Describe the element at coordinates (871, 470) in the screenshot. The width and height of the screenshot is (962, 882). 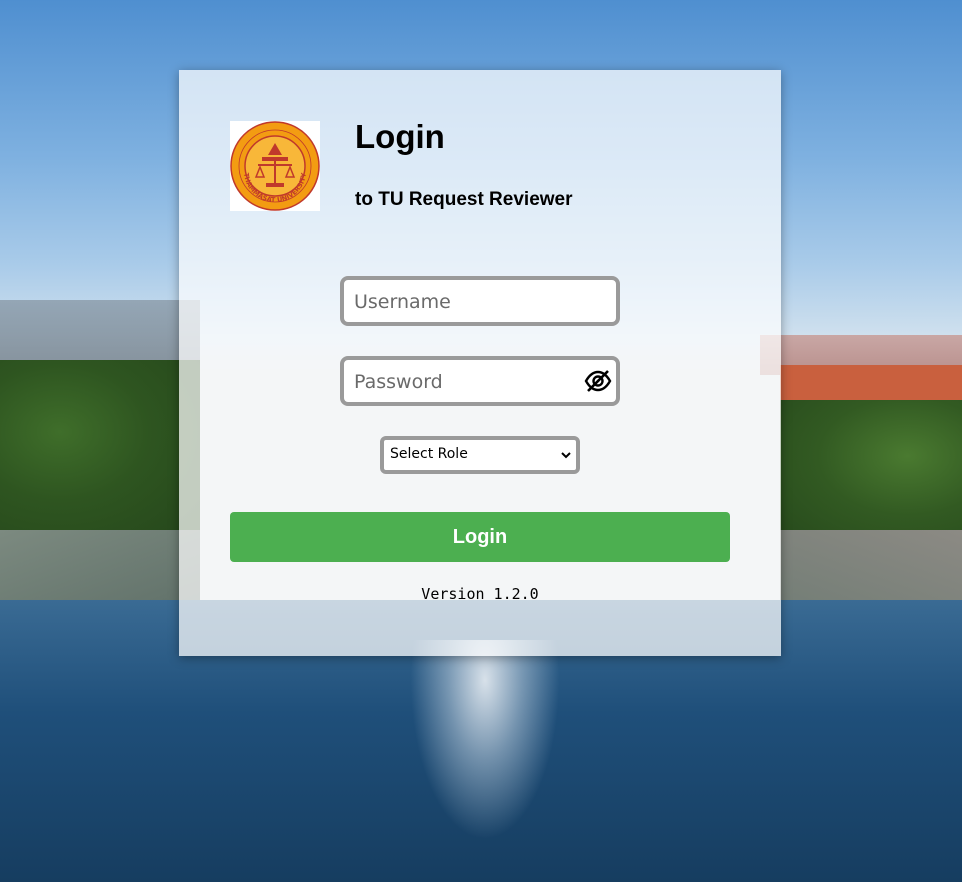
I see `background-trees-right` at that location.